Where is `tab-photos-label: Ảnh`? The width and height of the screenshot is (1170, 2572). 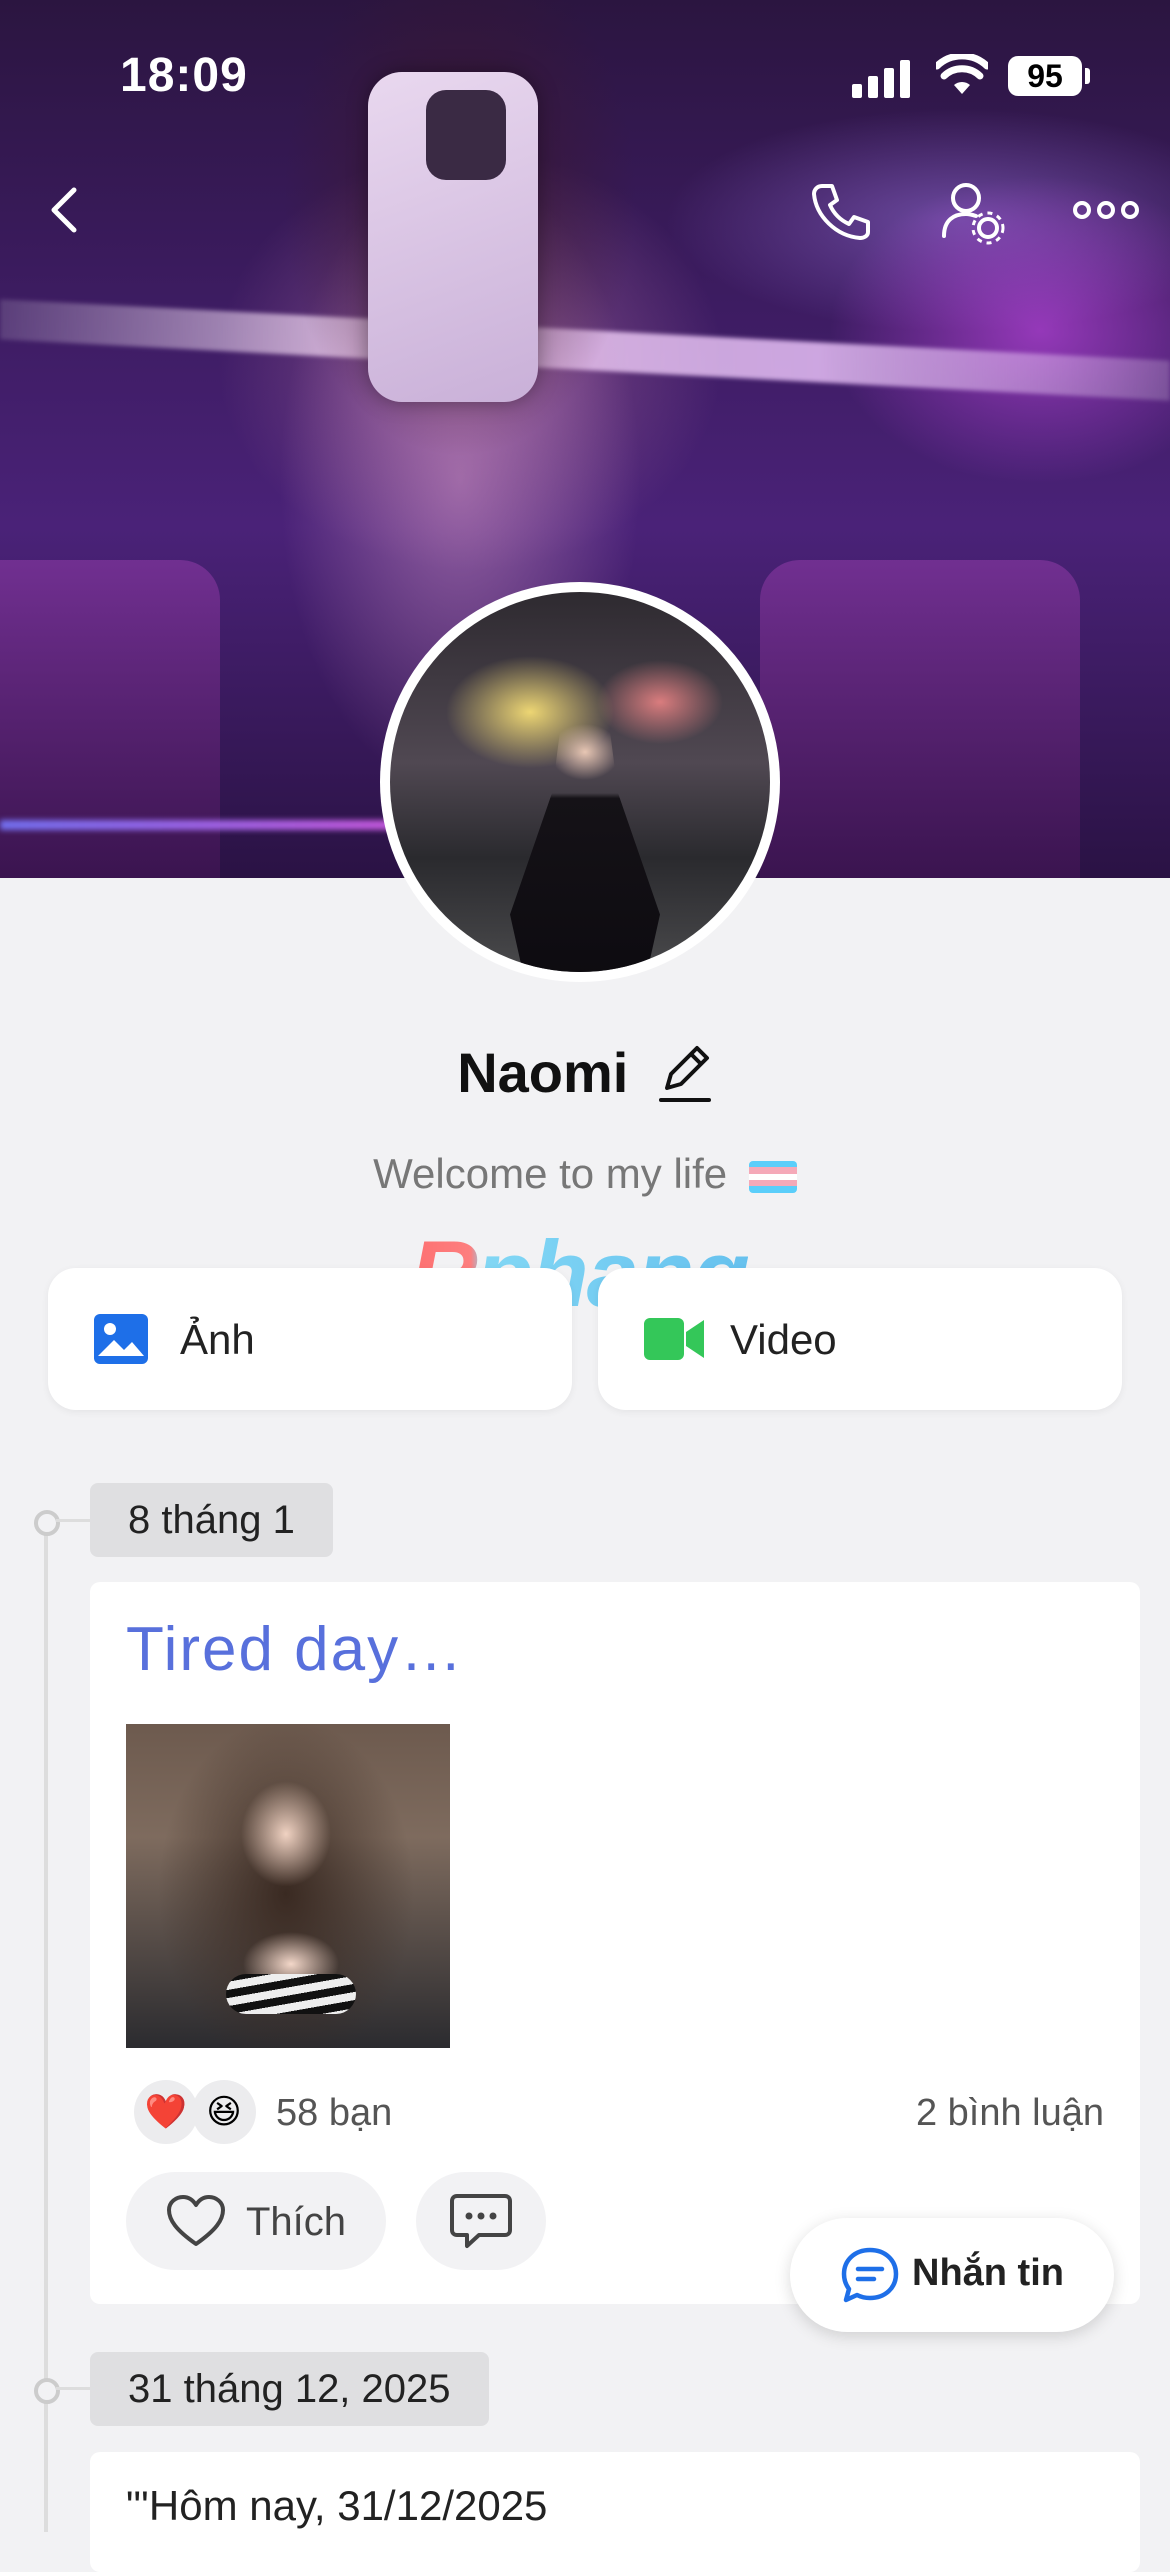 tab-photos-label: Ảnh is located at coordinates (217, 1339).